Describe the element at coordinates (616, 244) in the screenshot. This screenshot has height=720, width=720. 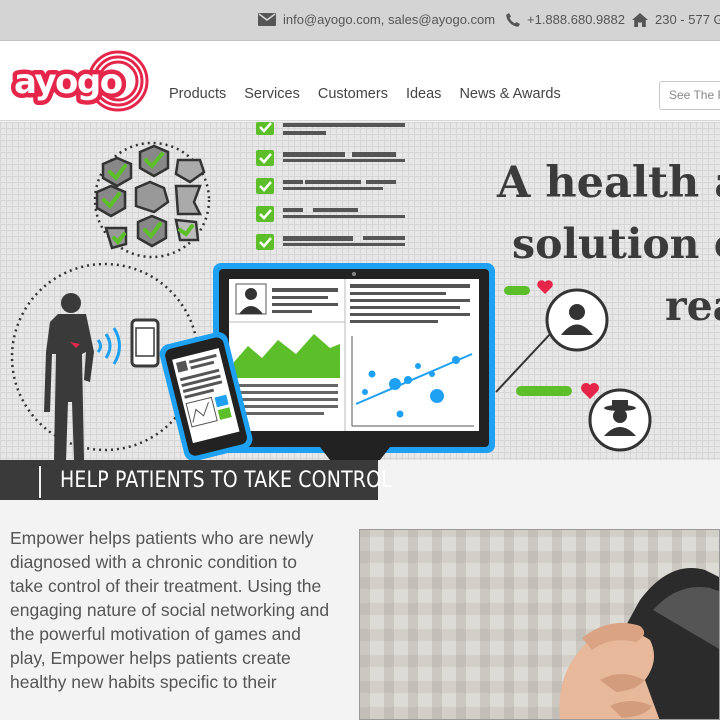
I see `hero-headline-line-2: solution c` at that location.